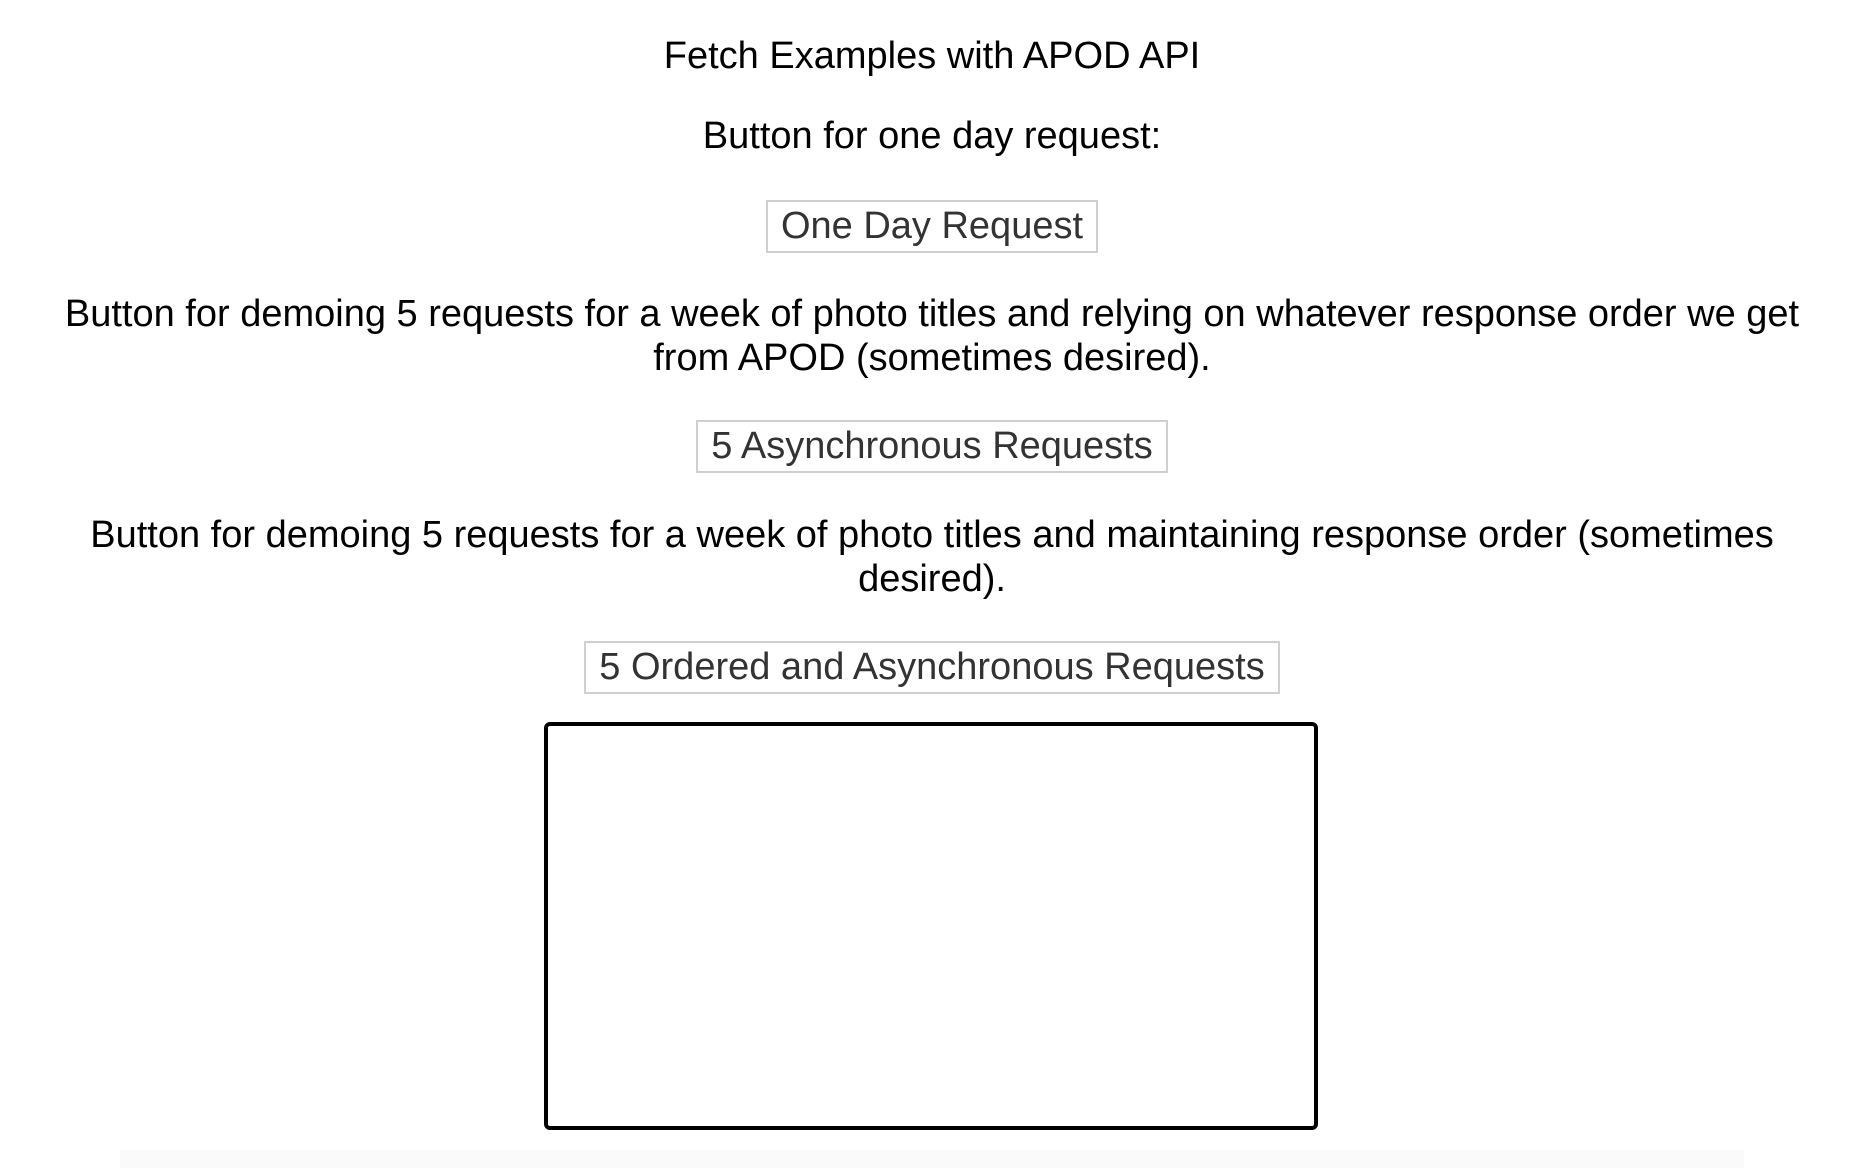  I want to click on output-box, so click(931, 926).